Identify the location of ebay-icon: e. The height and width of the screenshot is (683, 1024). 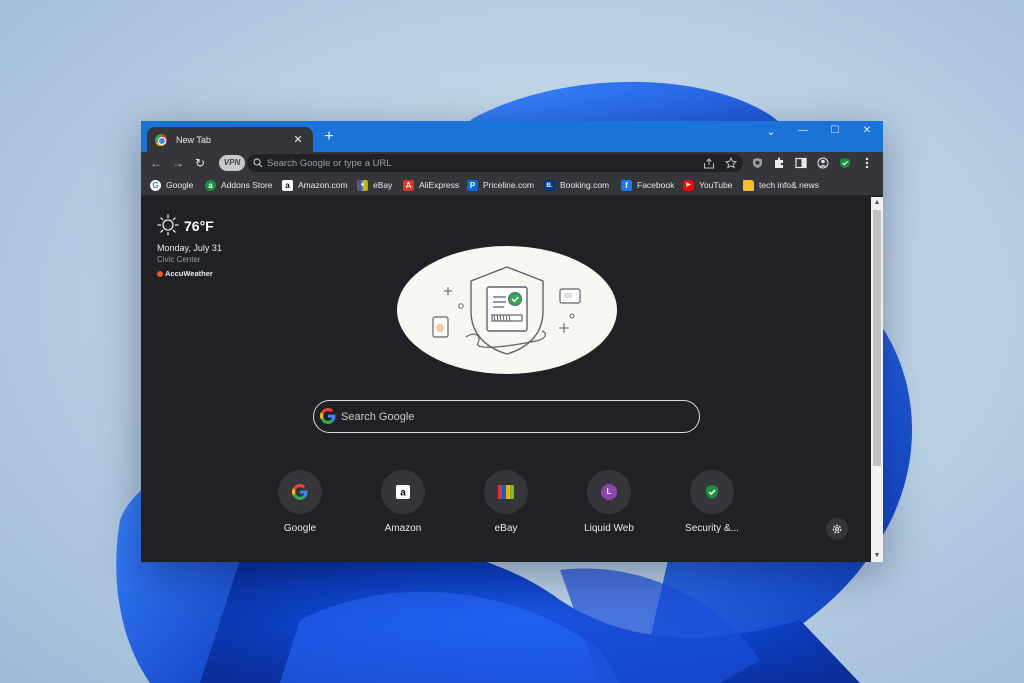
(362, 185).